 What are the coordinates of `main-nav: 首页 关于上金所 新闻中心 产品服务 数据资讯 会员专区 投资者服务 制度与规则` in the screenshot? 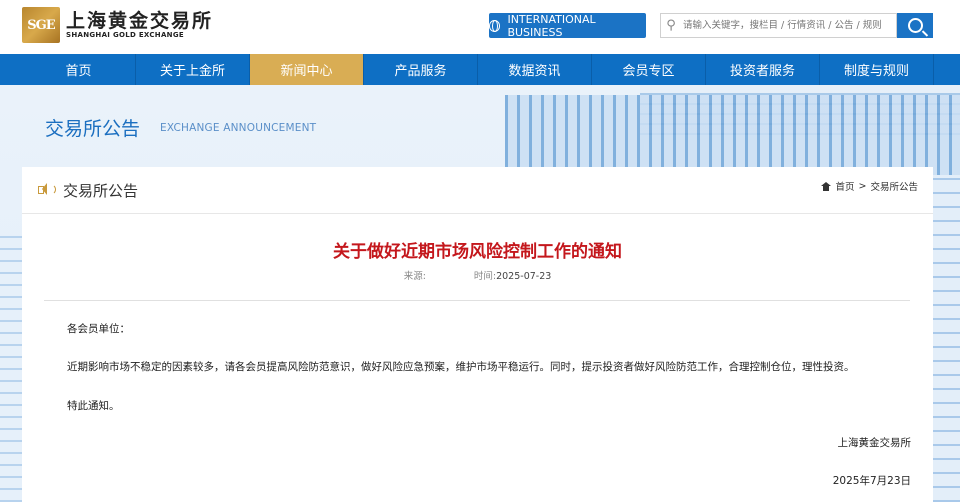 It's located at (480, 69).